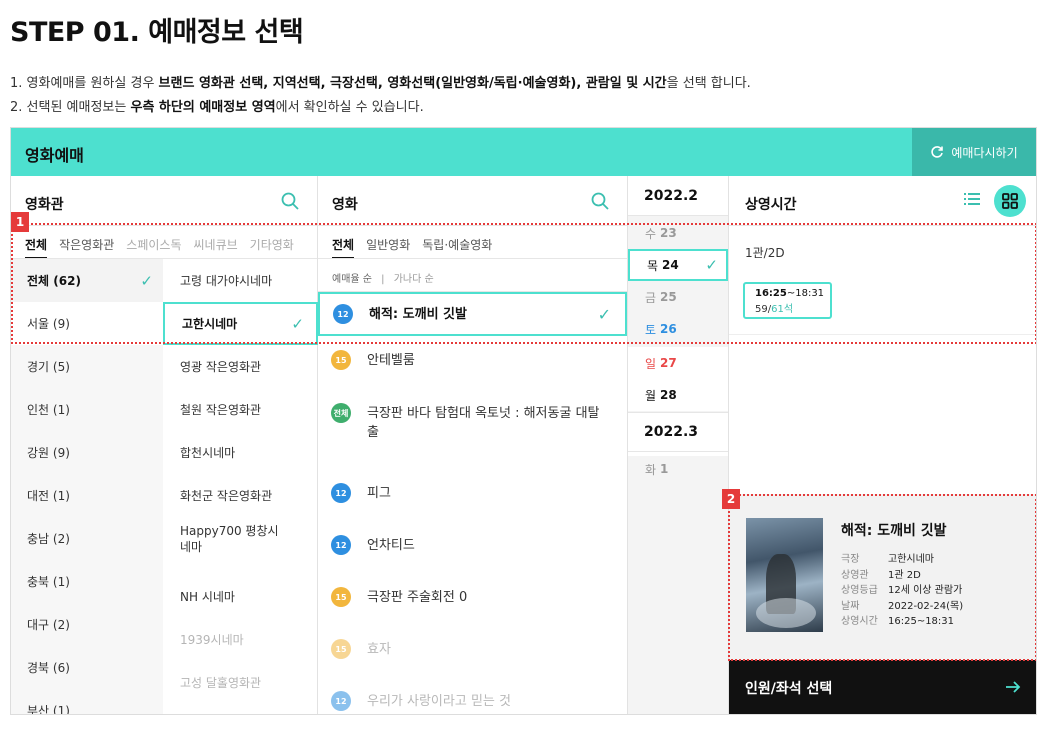 This screenshot has width=1046, height=732. Describe the element at coordinates (523, 152) in the screenshot. I see `booking-header: 영화예매 예매다시하기` at that location.